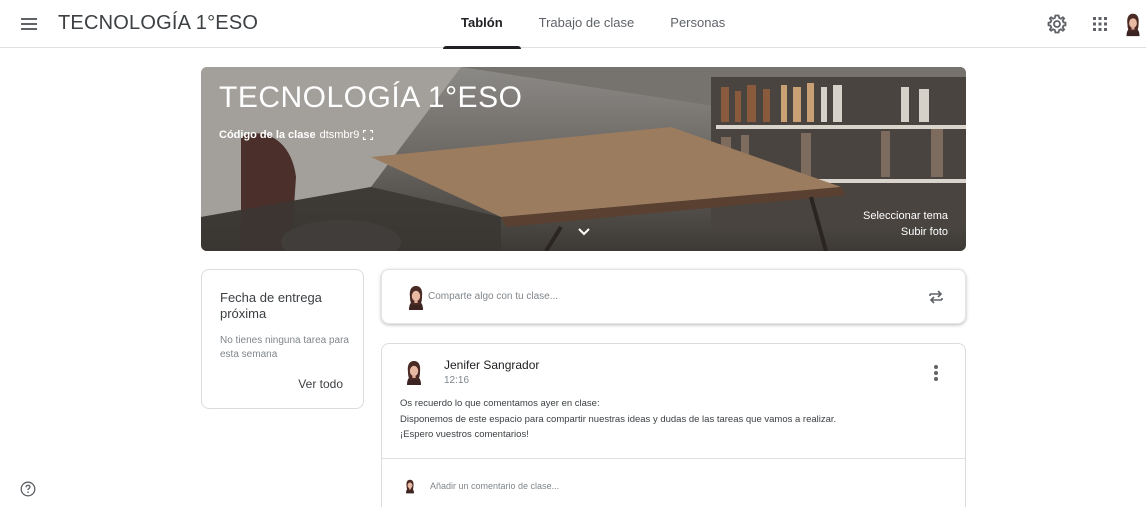  I want to click on help-icon, so click(28, 489).